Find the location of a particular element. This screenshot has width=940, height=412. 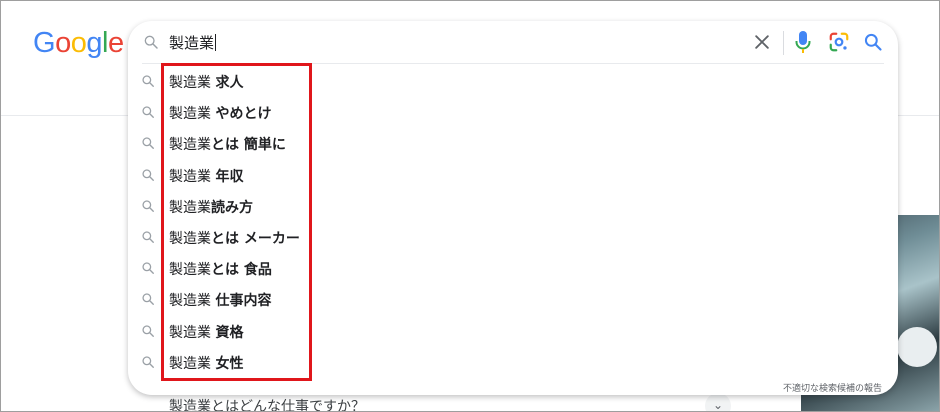

report-suggestions-link: 不適切な検索候補の報告 is located at coordinates (832, 387).